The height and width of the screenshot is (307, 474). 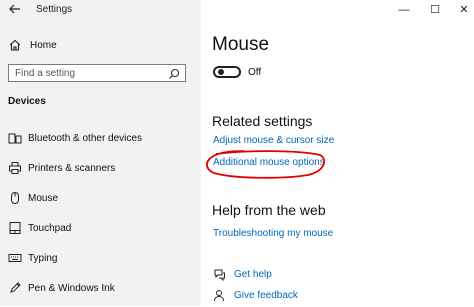 What do you see at coordinates (269, 162) in the screenshot?
I see `link-additional-mouse-options: Additional mouse options` at bounding box center [269, 162].